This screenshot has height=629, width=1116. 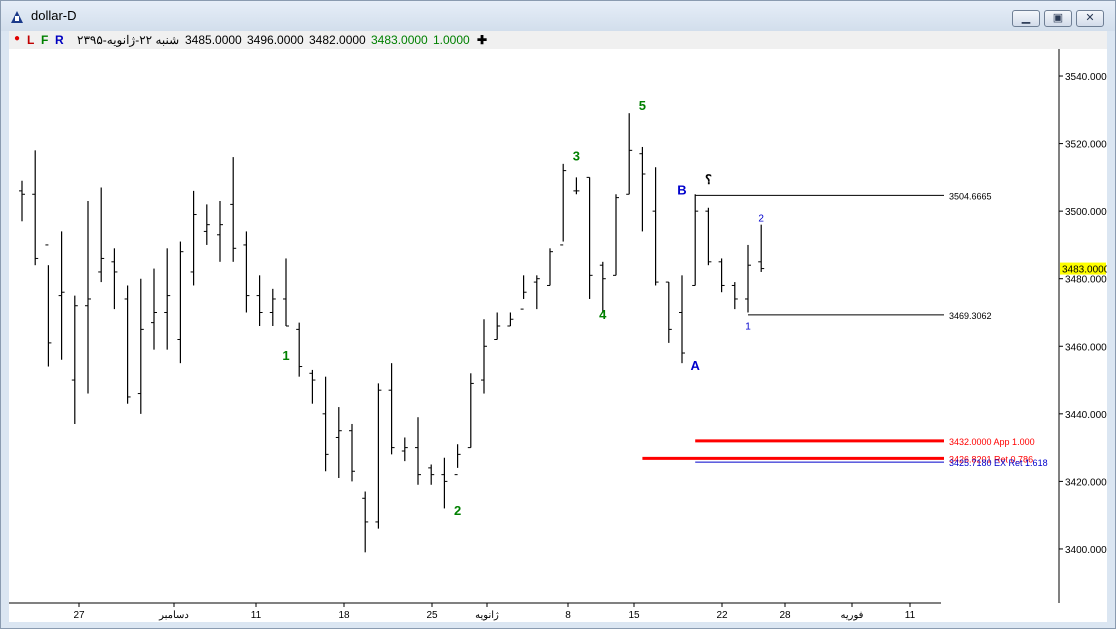 I want to click on toolbar-l-button: L, so click(x=30, y=40).